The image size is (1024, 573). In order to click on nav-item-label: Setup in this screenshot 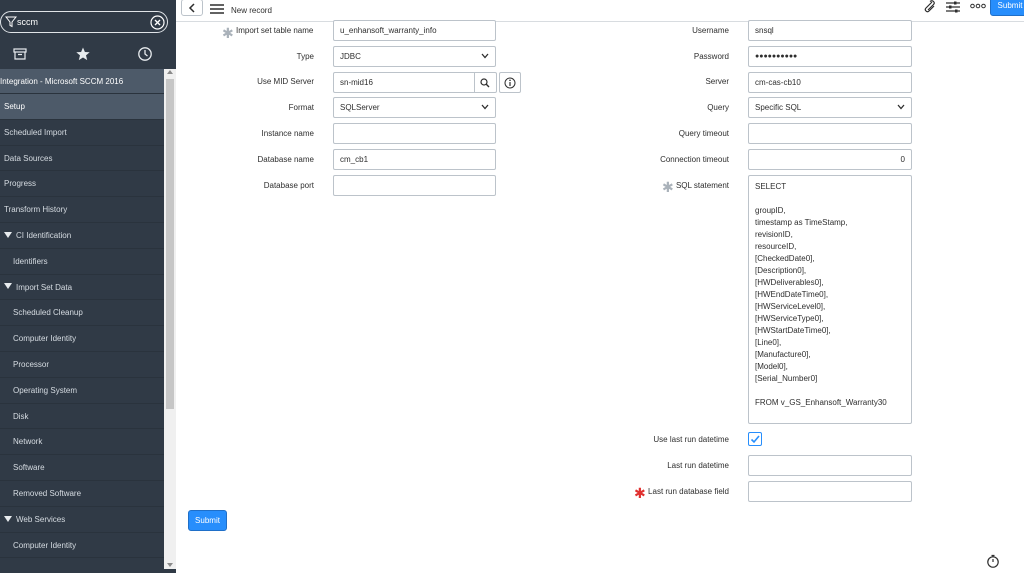, I will do `click(14, 106)`.